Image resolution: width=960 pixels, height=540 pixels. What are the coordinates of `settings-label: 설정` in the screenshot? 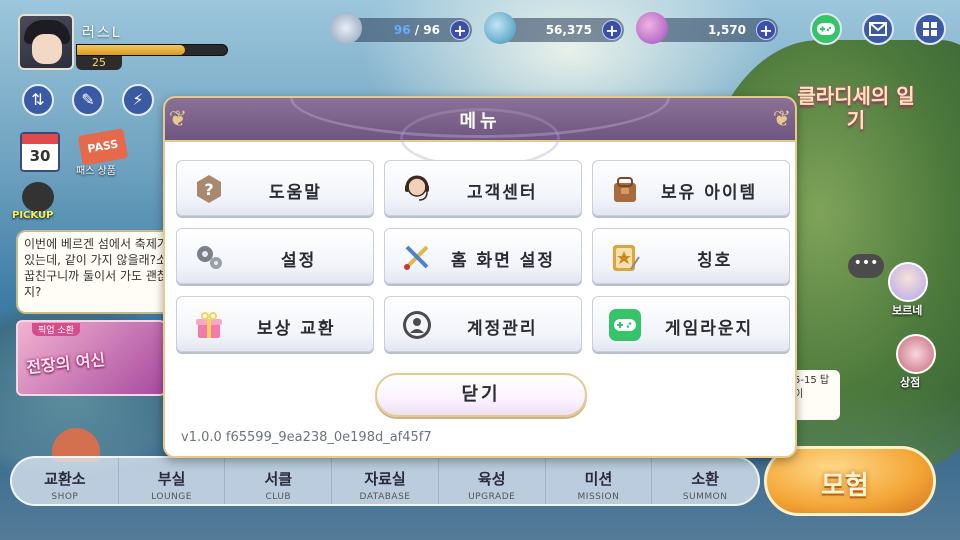 It's located at (299, 261).